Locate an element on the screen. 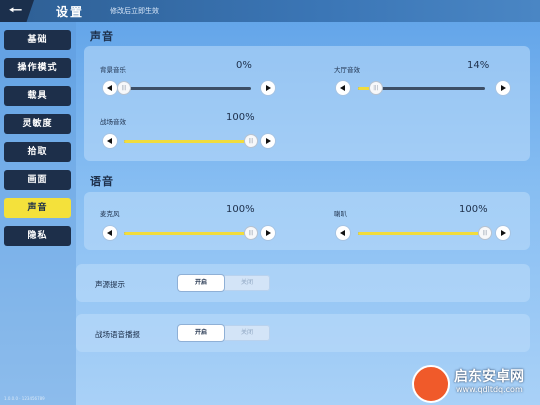 Image resolution: width=540 pixels, height=405 pixels. microphone-increase-button is located at coordinates (268, 233).